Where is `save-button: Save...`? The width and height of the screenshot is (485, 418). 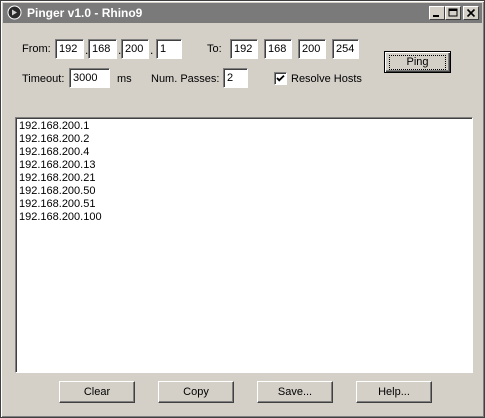 save-button: Save... is located at coordinates (295, 392).